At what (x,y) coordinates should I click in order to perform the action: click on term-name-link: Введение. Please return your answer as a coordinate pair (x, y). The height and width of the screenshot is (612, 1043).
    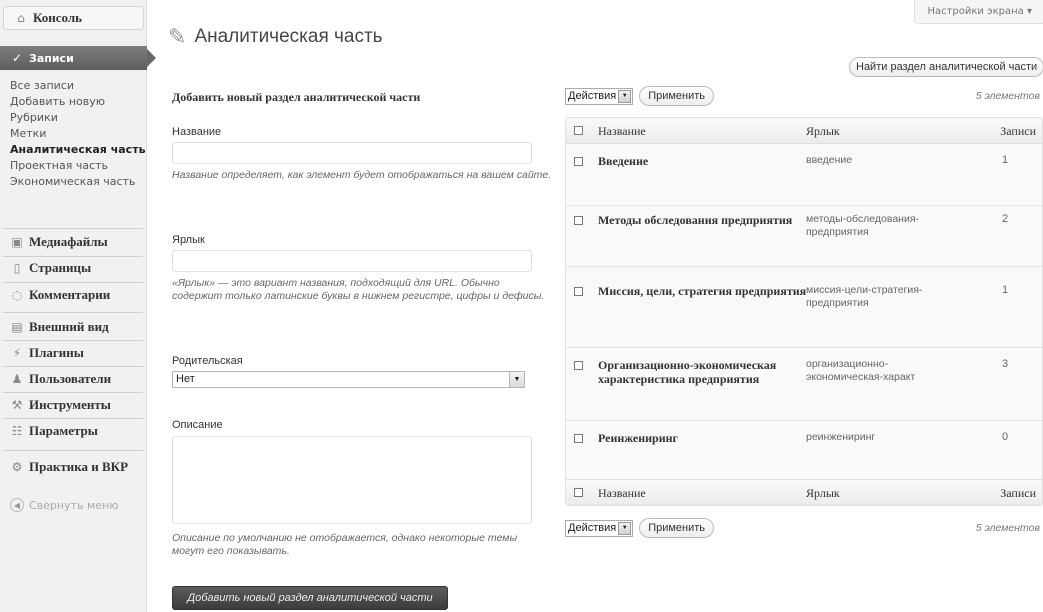
    Looking at the image, I should click on (704, 161).